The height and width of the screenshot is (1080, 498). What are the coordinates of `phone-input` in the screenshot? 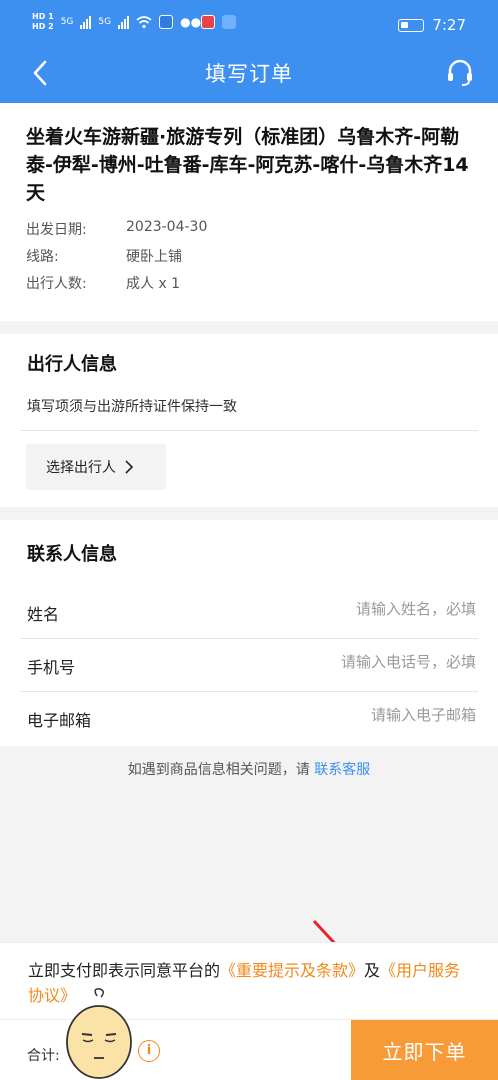 It's located at (346, 662).